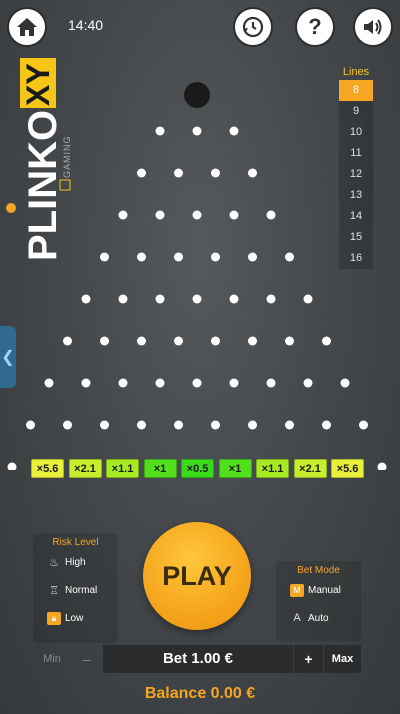 This screenshot has height=714, width=400. What do you see at coordinates (75, 542) in the screenshot?
I see `risk-level-title: Risk Level` at bounding box center [75, 542].